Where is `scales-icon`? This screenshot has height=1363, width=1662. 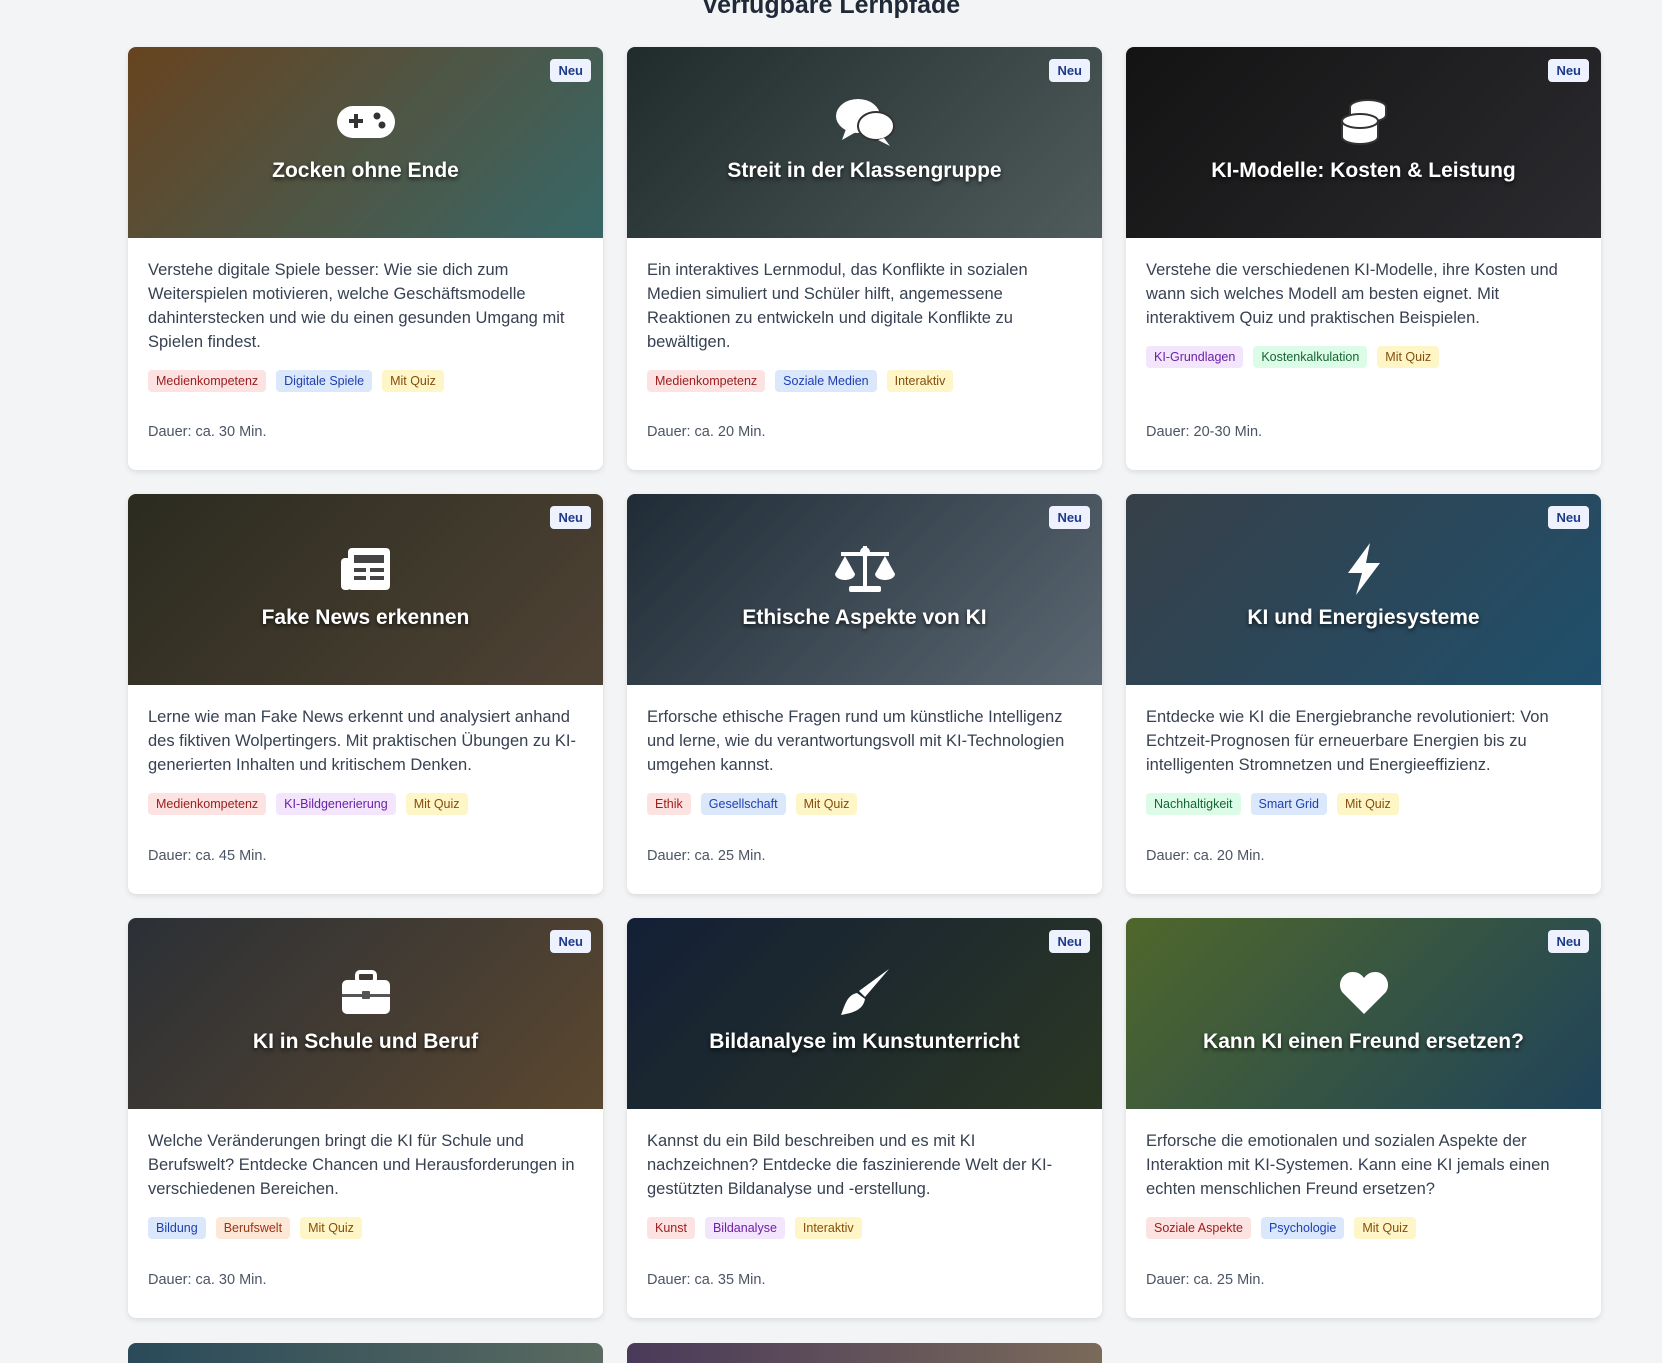 scales-icon is located at coordinates (864, 569).